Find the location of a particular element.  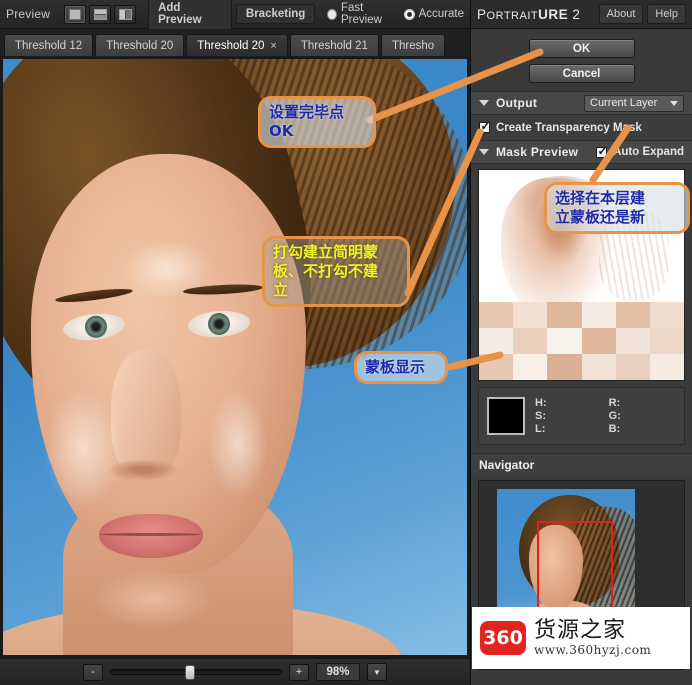

cheek-highlight-right is located at coordinates (238, 444).